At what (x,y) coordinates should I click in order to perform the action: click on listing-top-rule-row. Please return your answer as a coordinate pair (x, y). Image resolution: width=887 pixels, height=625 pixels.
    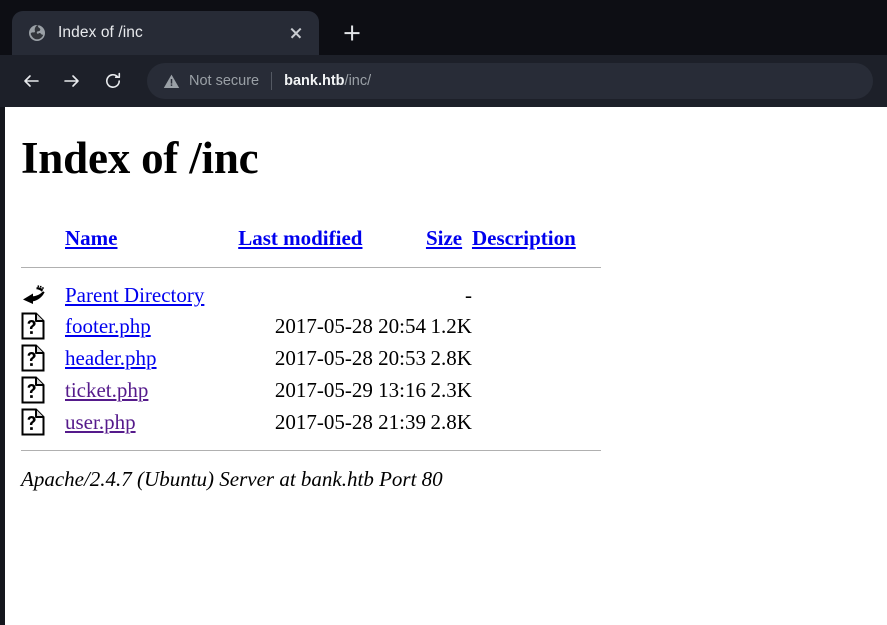
    Looking at the image, I should click on (311, 269).